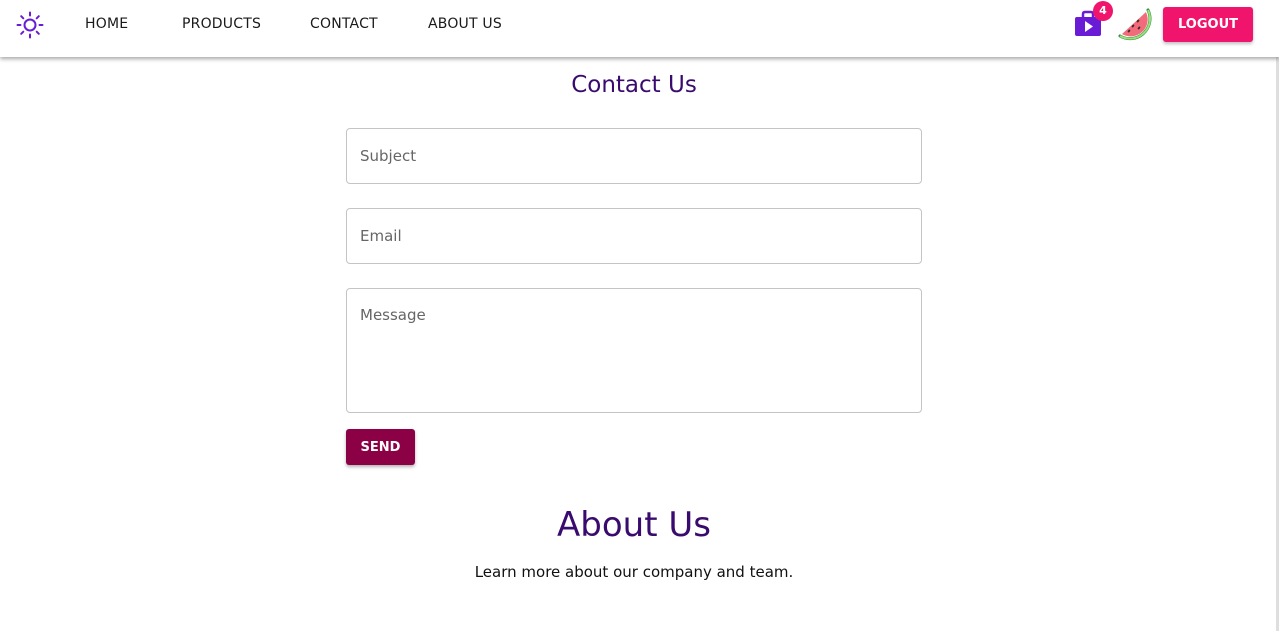  Describe the element at coordinates (465, 24) in the screenshot. I see `nav-link-about-us: ABOUT US` at that location.